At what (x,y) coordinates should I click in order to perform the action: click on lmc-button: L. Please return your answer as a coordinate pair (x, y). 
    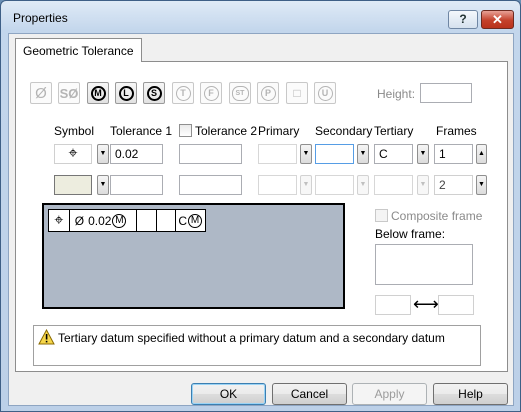
    Looking at the image, I should click on (126, 93).